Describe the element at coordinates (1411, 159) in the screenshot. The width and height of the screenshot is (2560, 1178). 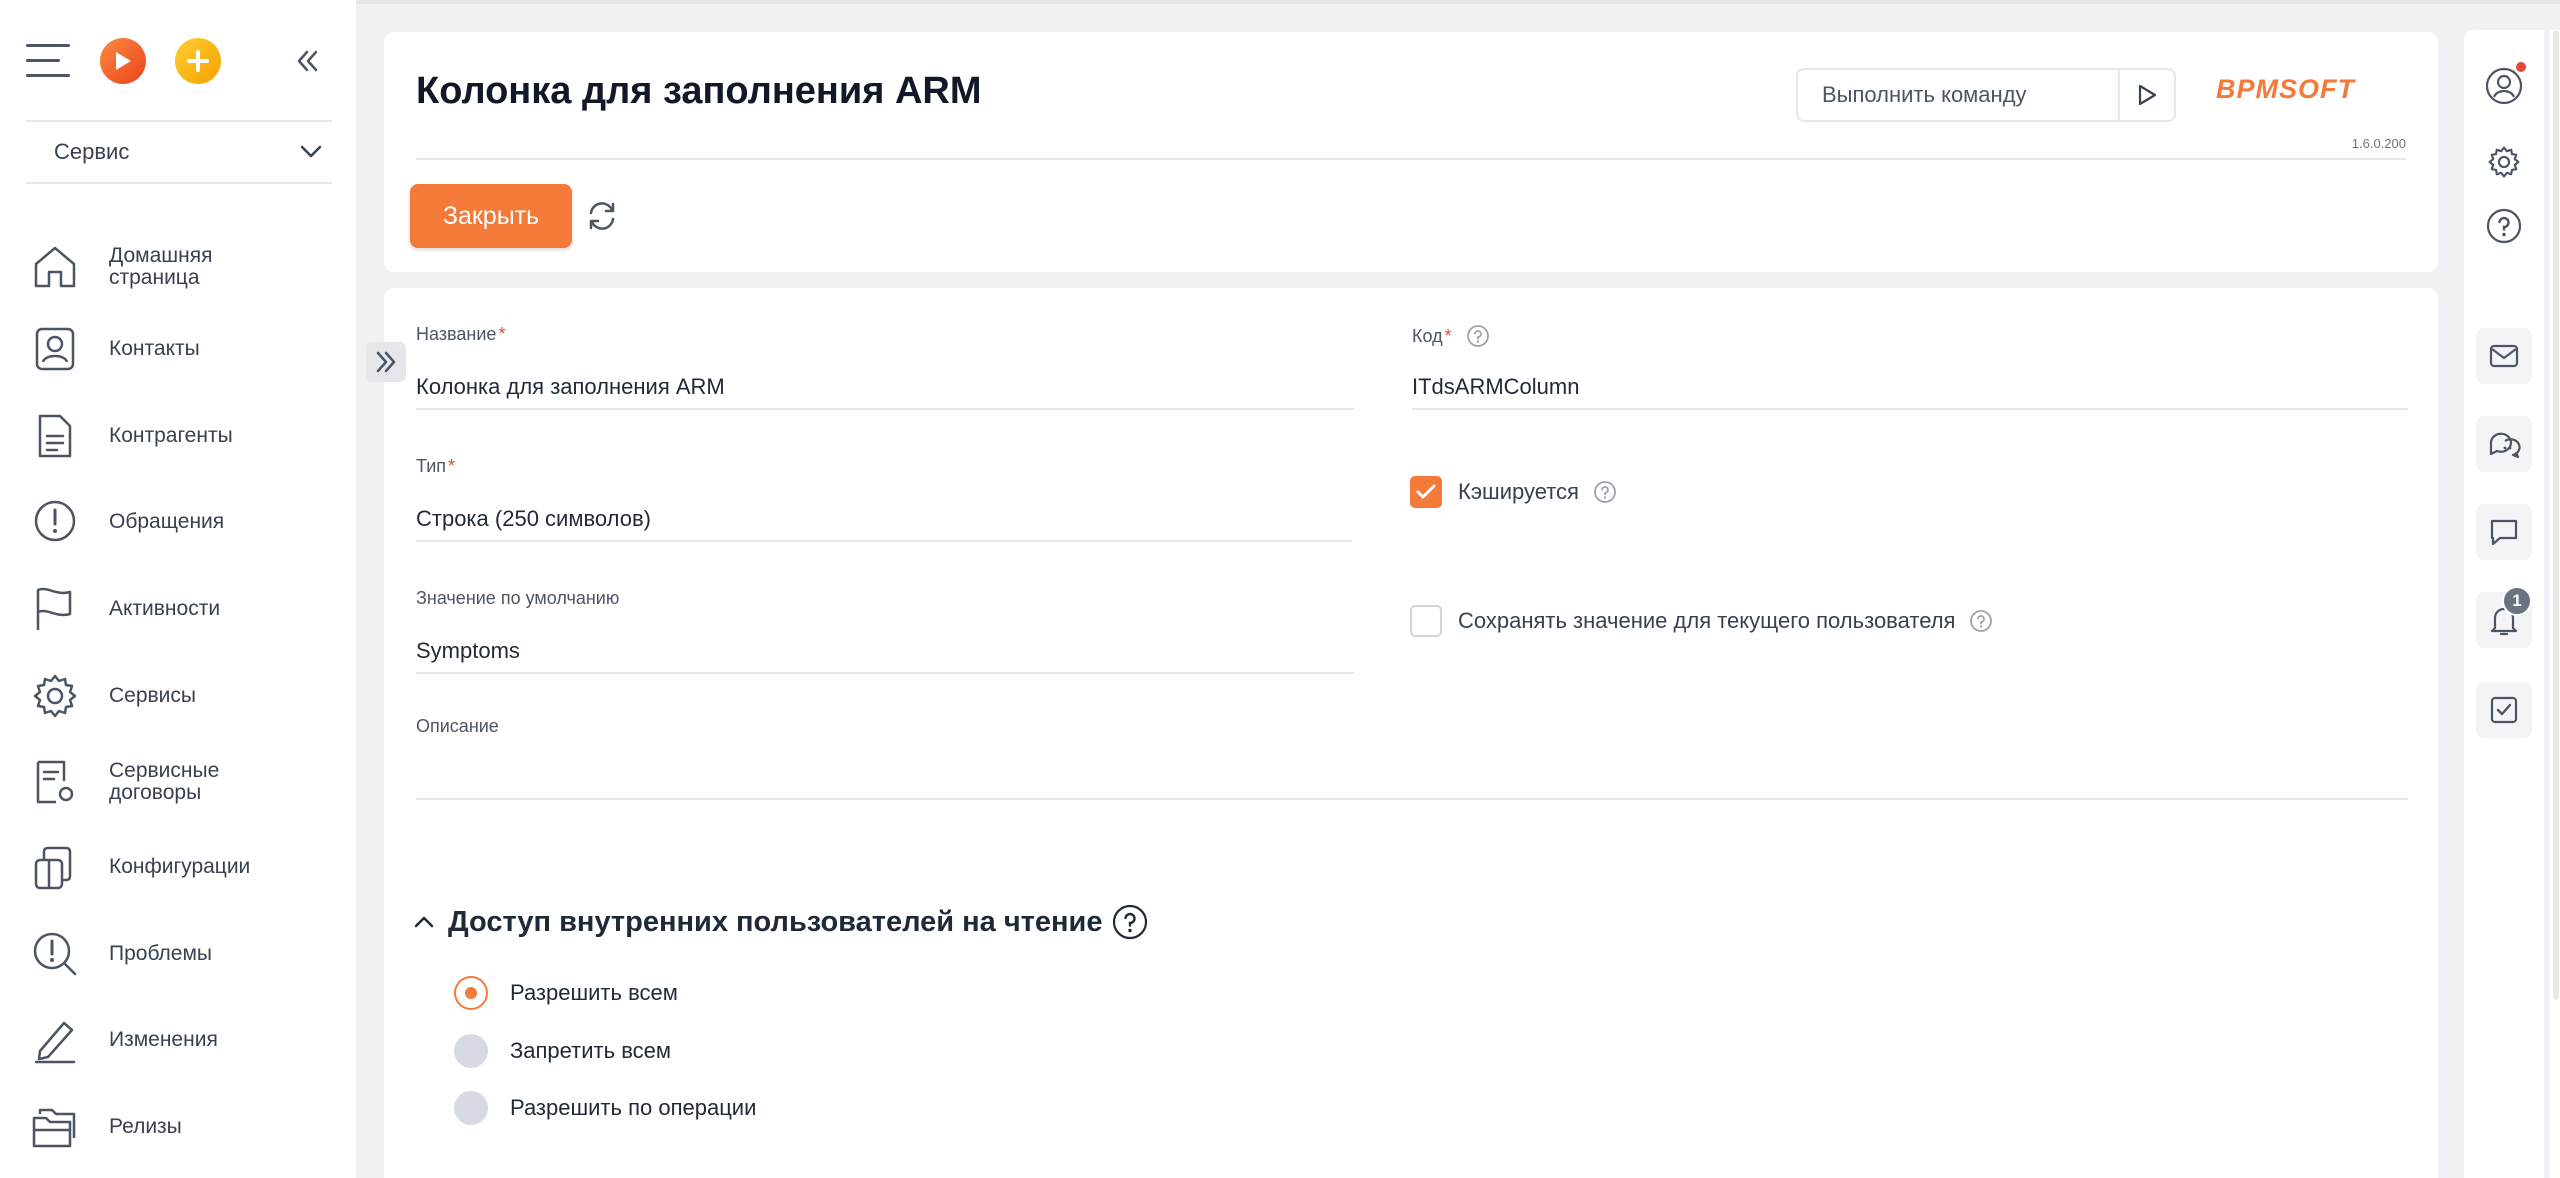
I see `header-divider` at that location.